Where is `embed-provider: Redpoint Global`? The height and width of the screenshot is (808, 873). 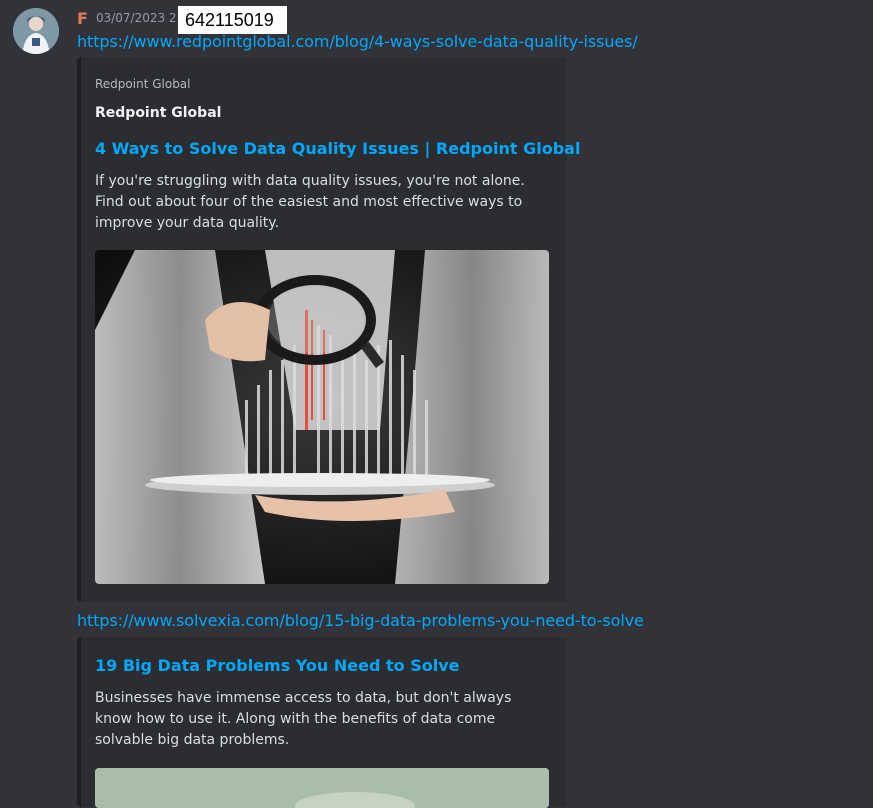 embed-provider: Redpoint Global is located at coordinates (143, 84).